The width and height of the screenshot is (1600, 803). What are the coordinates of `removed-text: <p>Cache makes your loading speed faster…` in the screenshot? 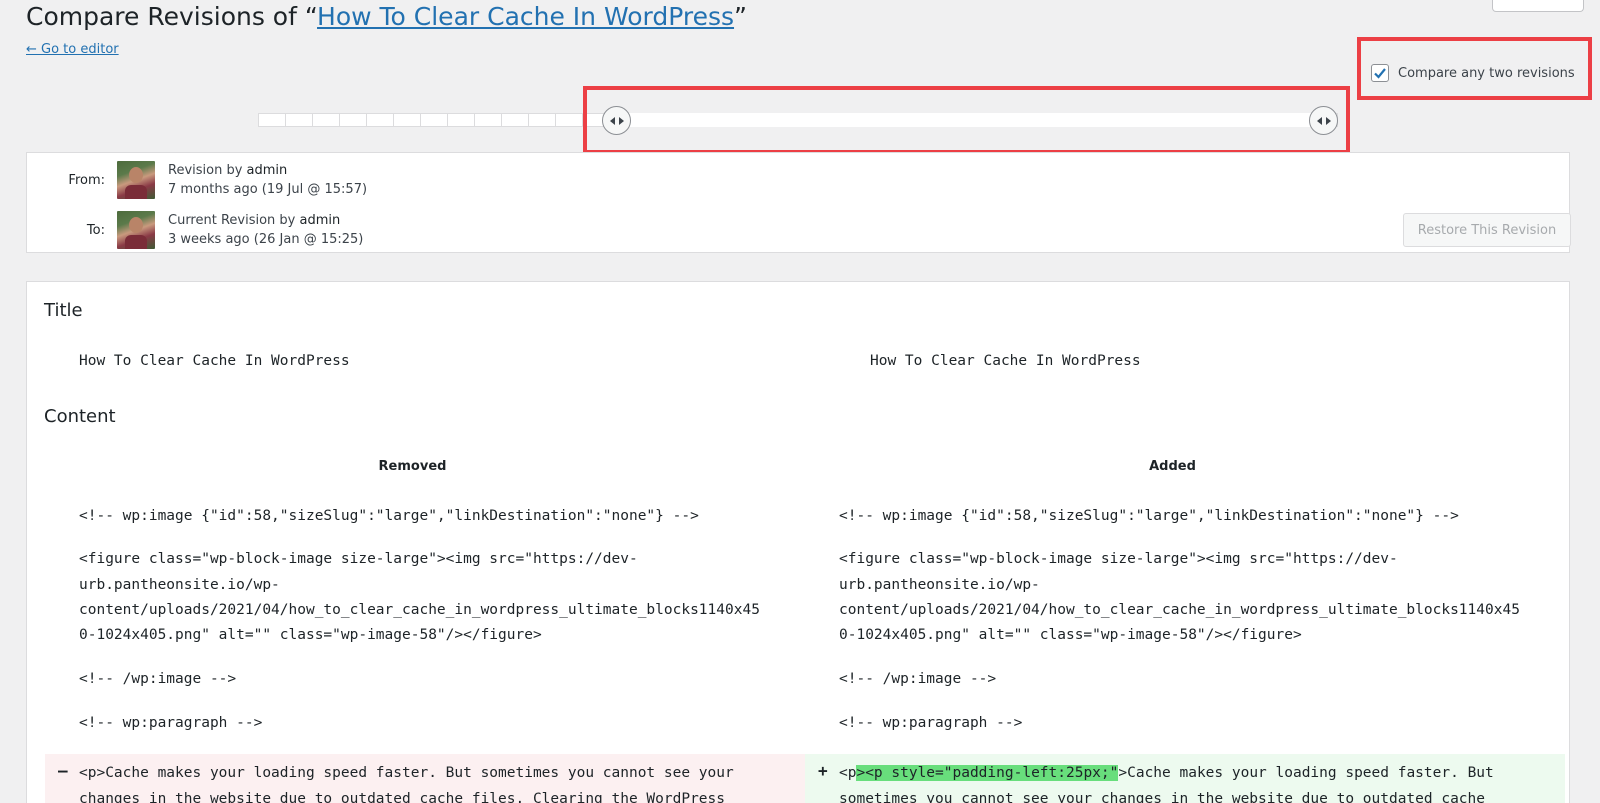 It's located at (406, 784).